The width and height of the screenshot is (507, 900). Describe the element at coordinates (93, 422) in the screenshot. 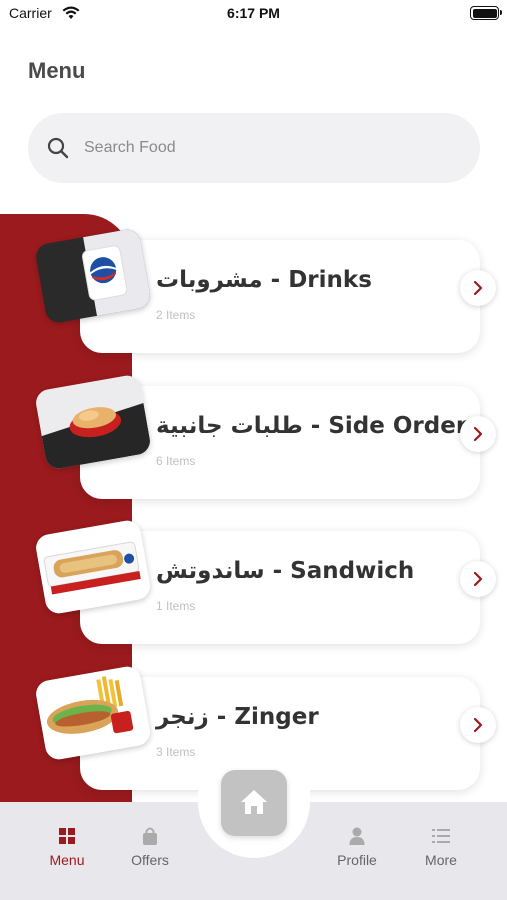

I see `side-order-image` at that location.